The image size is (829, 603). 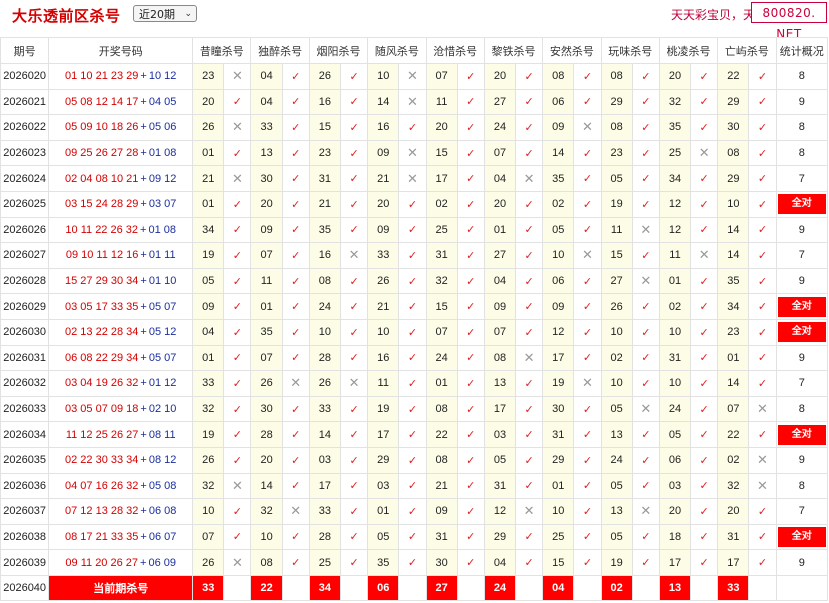 What do you see at coordinates (414, 20) in the screenshot?
I see `top-bar: 大乐透前区杀号 近20期 ⌄ 天天彩宝贝，天 800820. NET` at bounding box center [414, 20].